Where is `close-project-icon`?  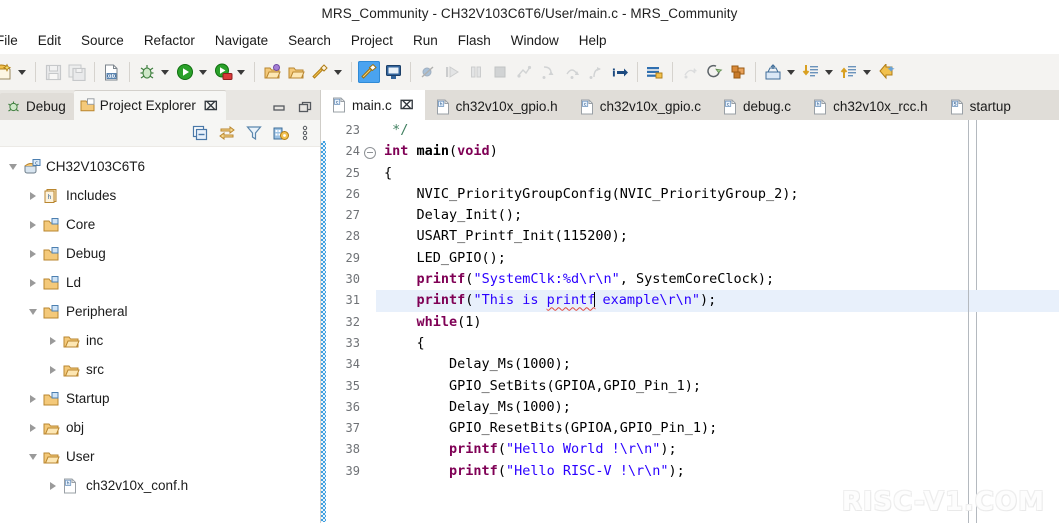 close-project-icon is located at coordinates (296, 72).